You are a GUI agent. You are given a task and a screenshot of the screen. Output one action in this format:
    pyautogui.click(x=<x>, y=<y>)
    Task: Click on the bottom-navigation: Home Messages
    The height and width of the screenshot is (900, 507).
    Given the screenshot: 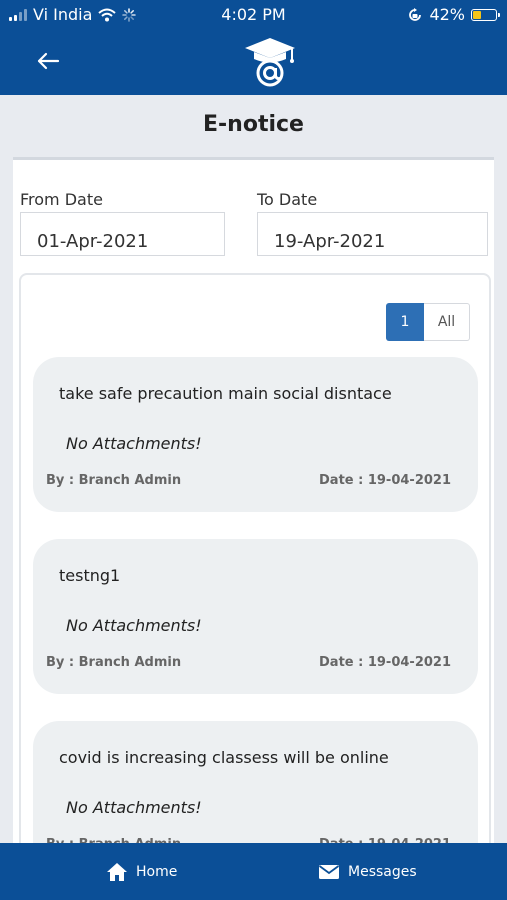 What is the action you would take?
    pyautogui.click(x=253, y=871)
    